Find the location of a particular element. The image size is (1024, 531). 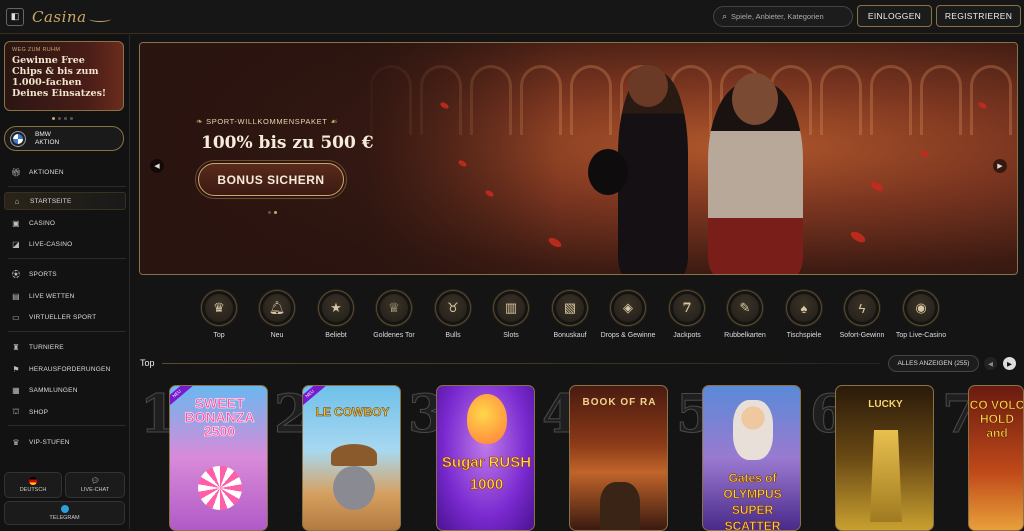

sidebar-item-casino: ▣ CASINO is located at coordinates (65, 223).